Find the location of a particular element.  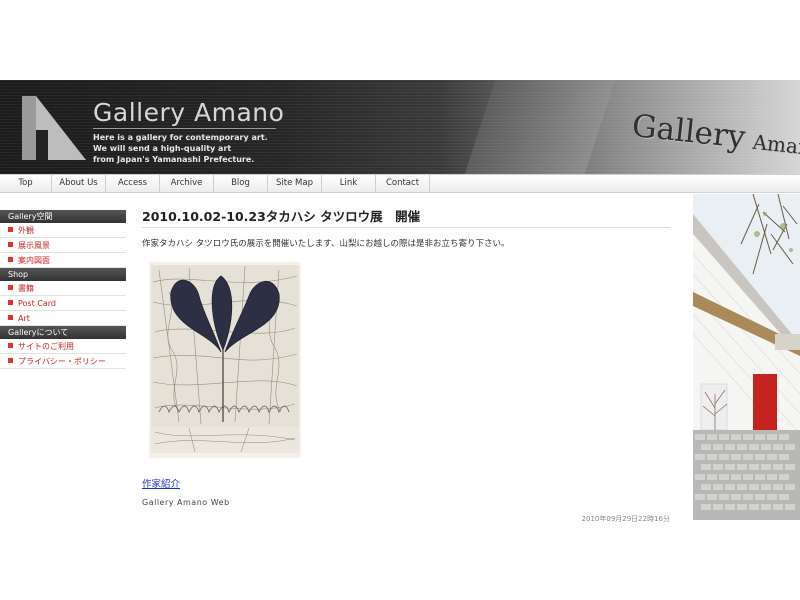

nav-access: Access is located at coordinates (133, 183).